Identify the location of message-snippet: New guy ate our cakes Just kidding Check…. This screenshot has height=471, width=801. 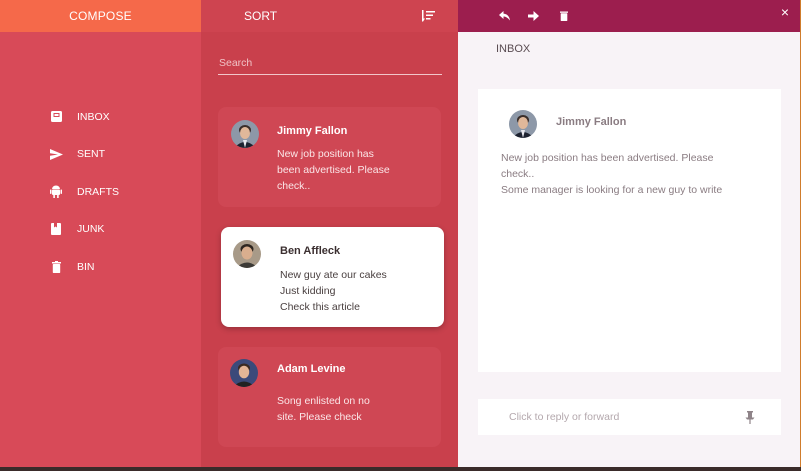
(333, 291).